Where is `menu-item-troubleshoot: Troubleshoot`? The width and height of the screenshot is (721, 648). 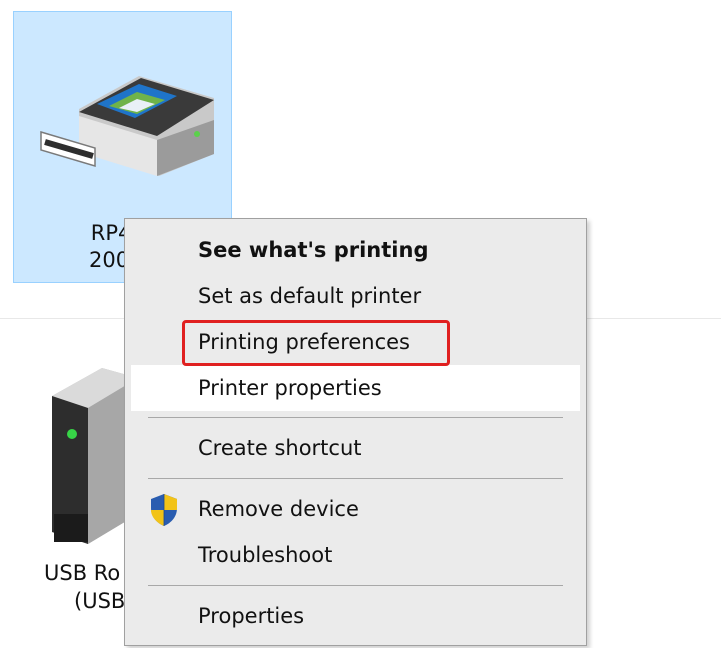
menu-item-troubleshoot: Troubleshoot is located at coordinates (355, 555).